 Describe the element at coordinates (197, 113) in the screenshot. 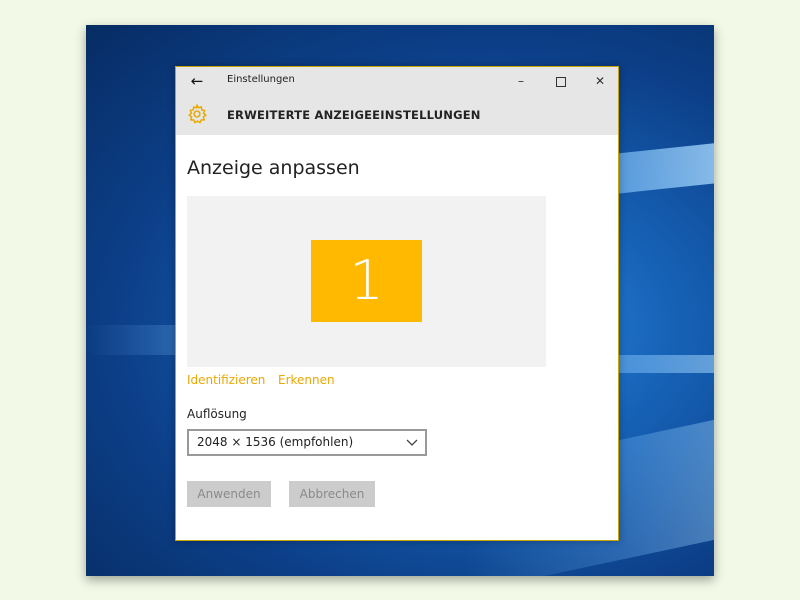

I see `gear-icon` at that location.